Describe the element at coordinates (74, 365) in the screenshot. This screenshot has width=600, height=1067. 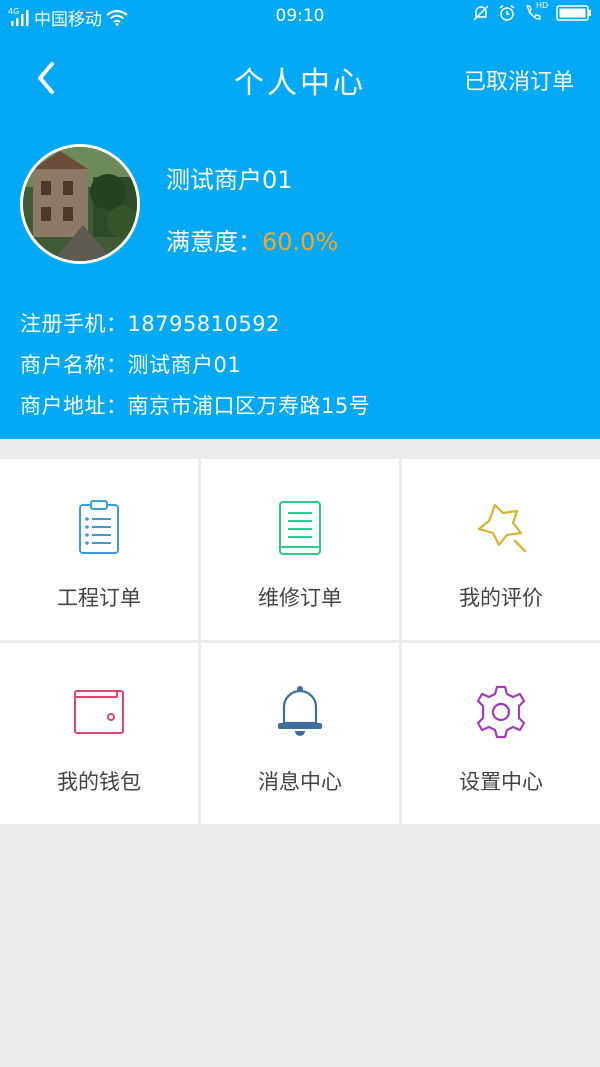
I see `merchant-name-label: 商户名称：` at that location.